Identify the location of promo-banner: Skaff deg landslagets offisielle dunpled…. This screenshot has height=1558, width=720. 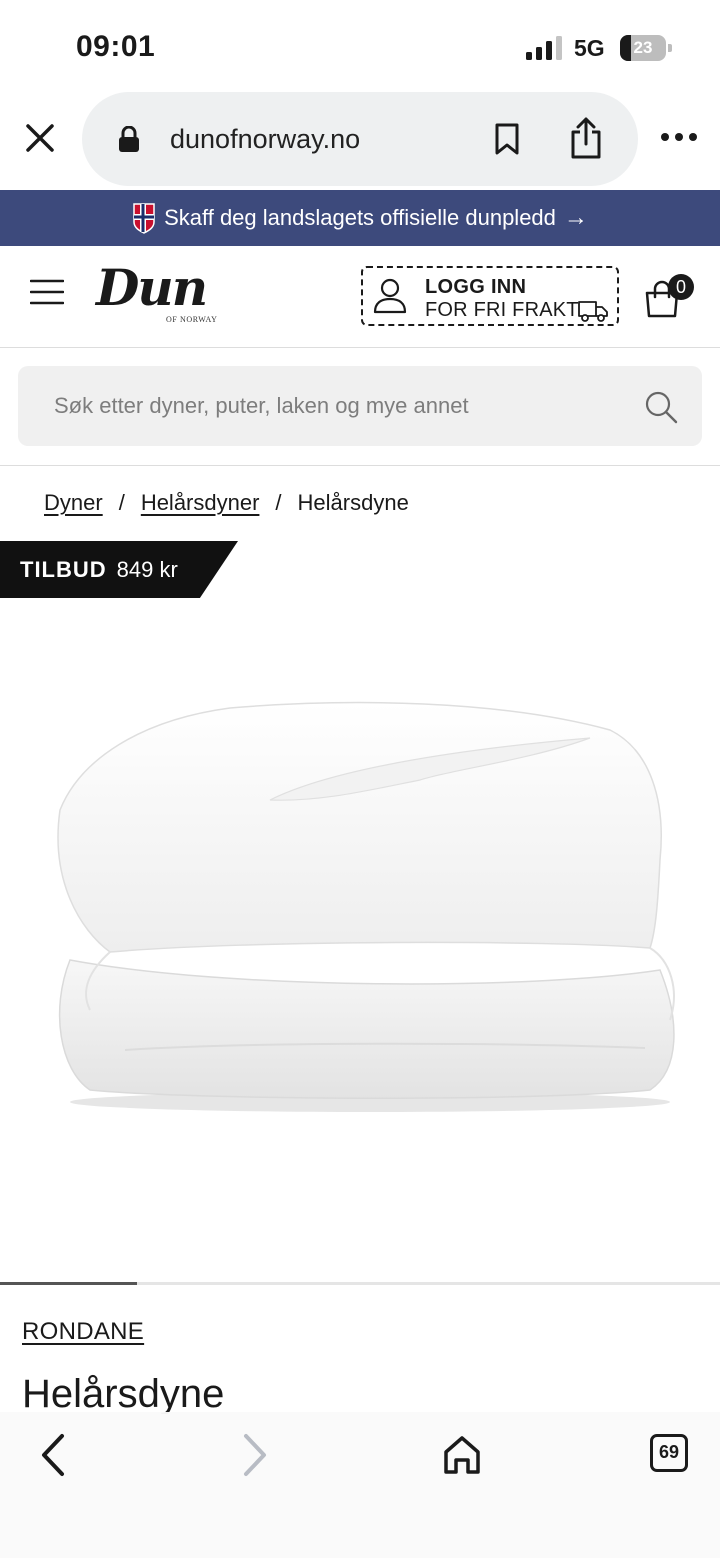
(360, 218).